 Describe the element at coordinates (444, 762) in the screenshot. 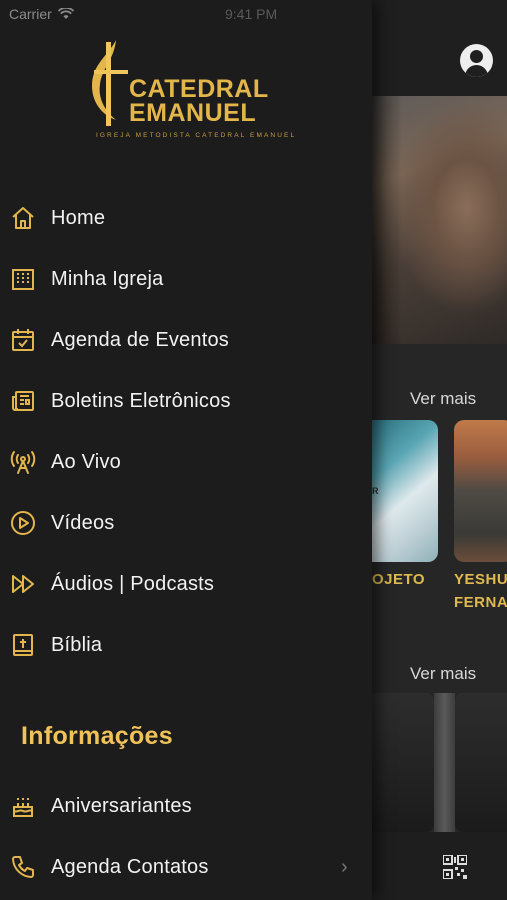

I see `card-divider` at that location.